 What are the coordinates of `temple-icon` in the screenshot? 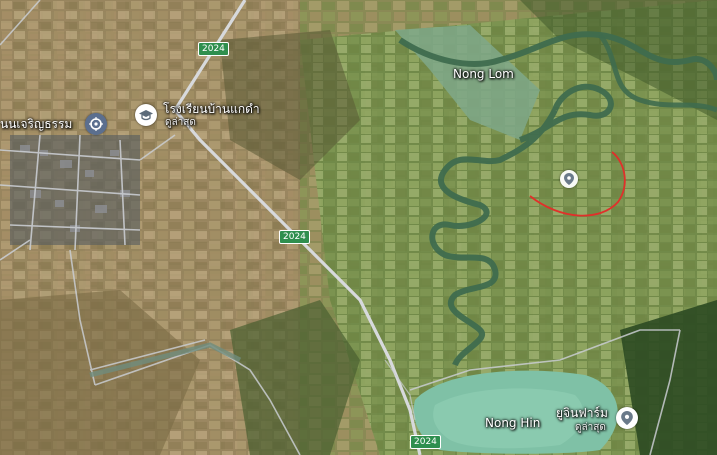 It's located at (96, 124).